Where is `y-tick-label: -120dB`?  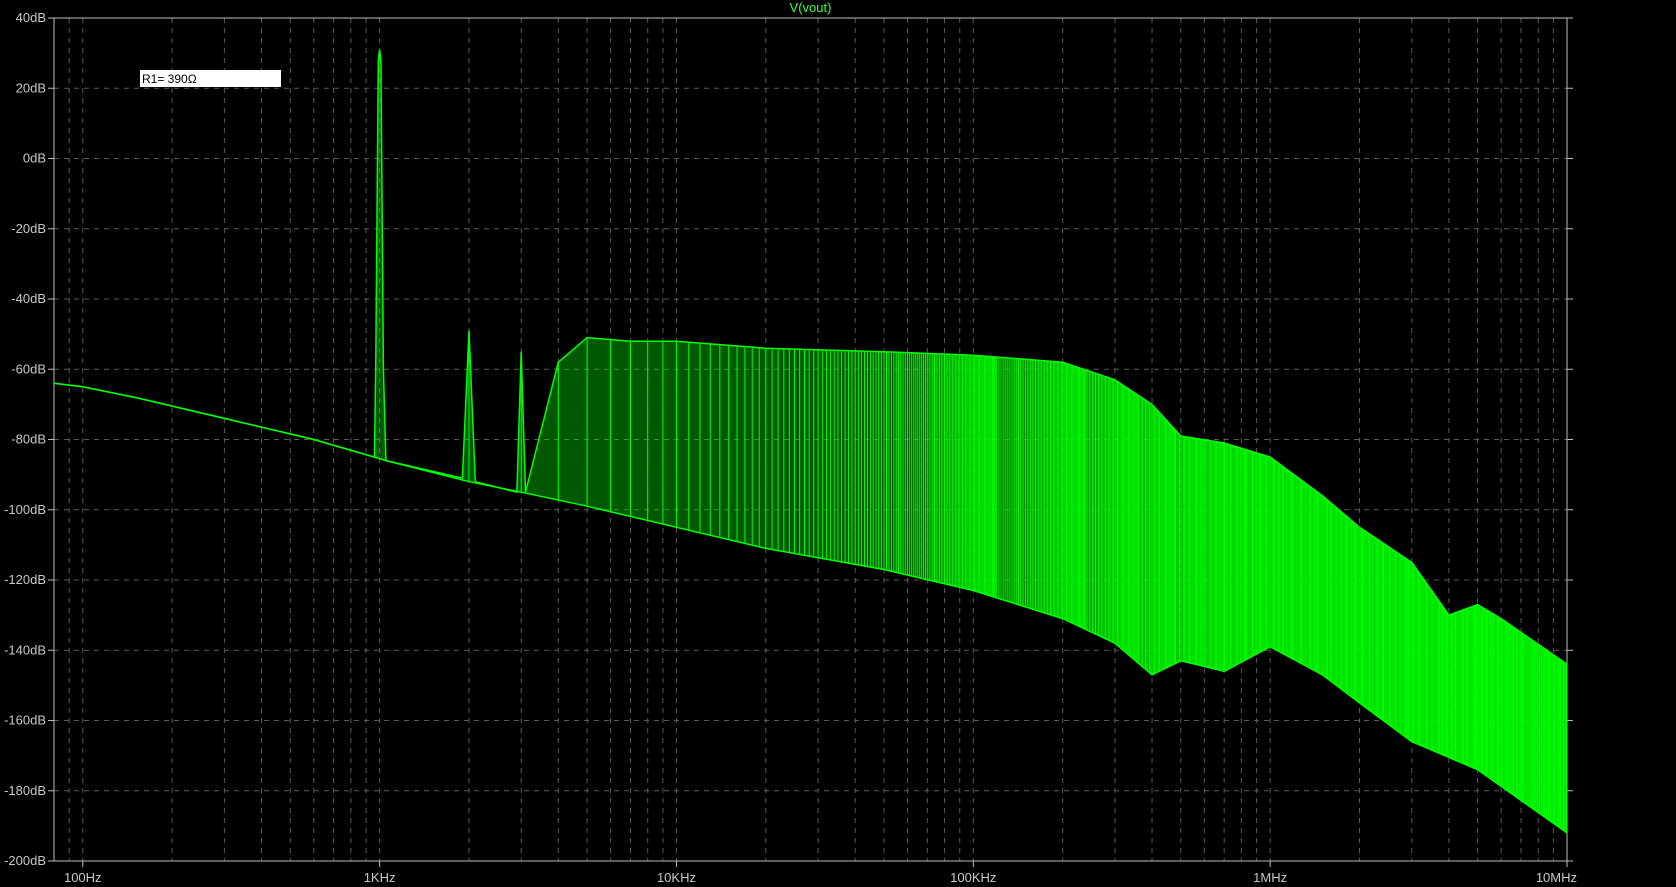
y-tick-label: -120dB is located at coordinates (25, 579).